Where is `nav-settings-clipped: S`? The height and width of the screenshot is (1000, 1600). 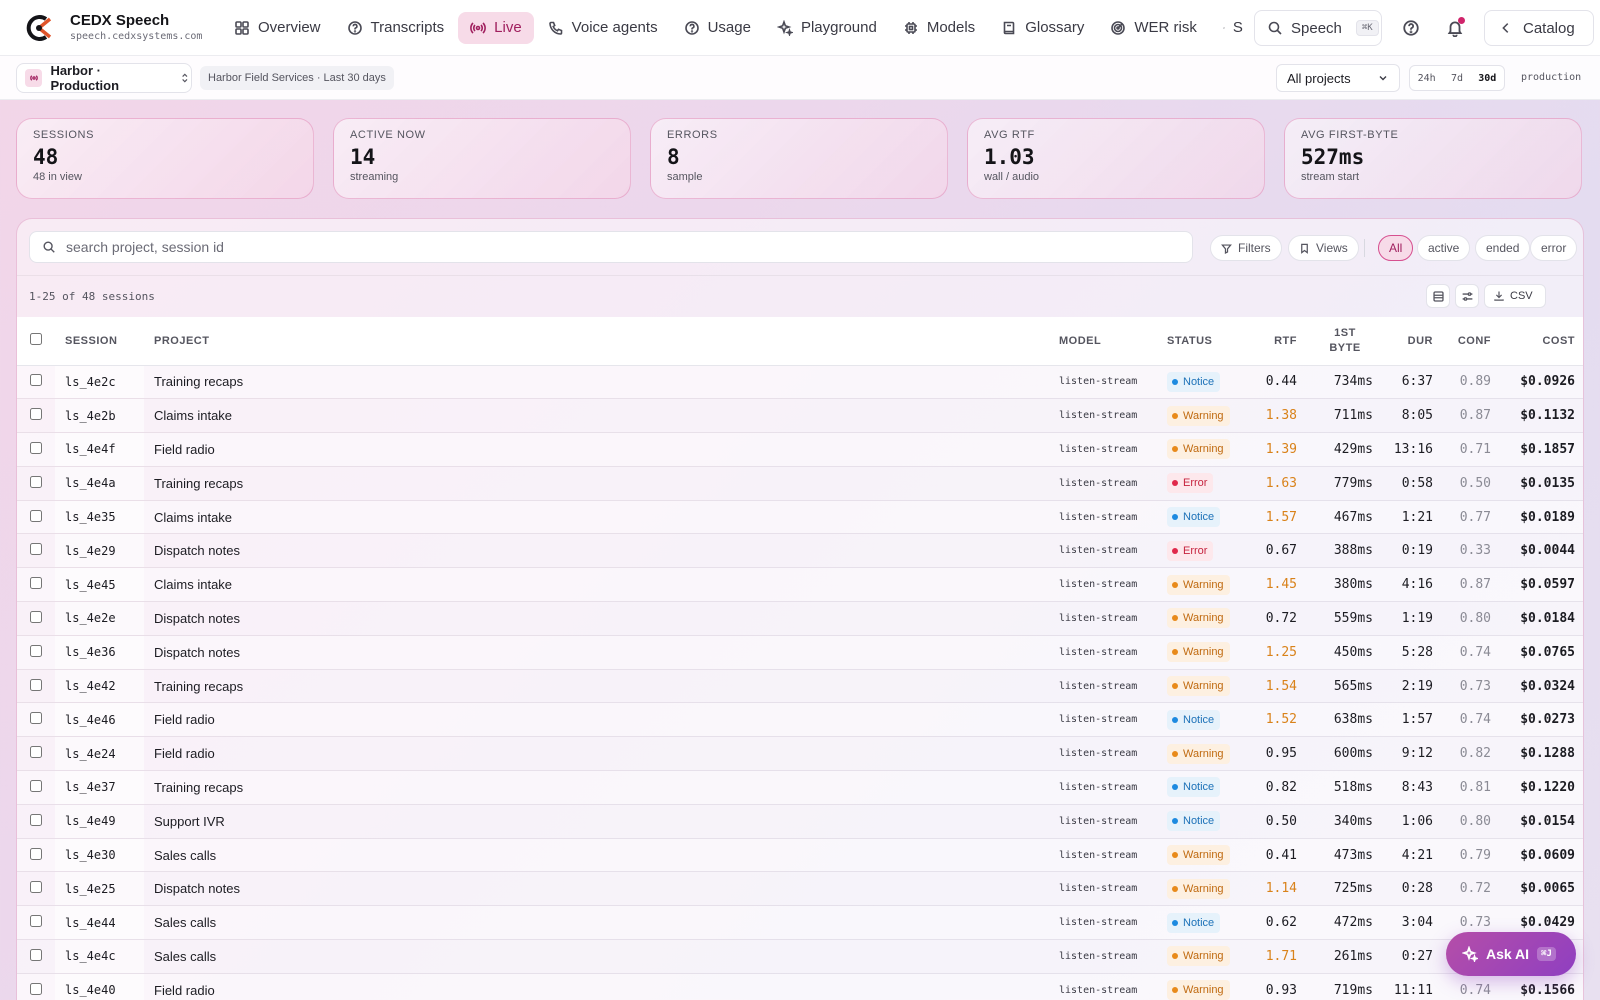 nav-settings-clipped: S is located at coordinates (1227, 28).